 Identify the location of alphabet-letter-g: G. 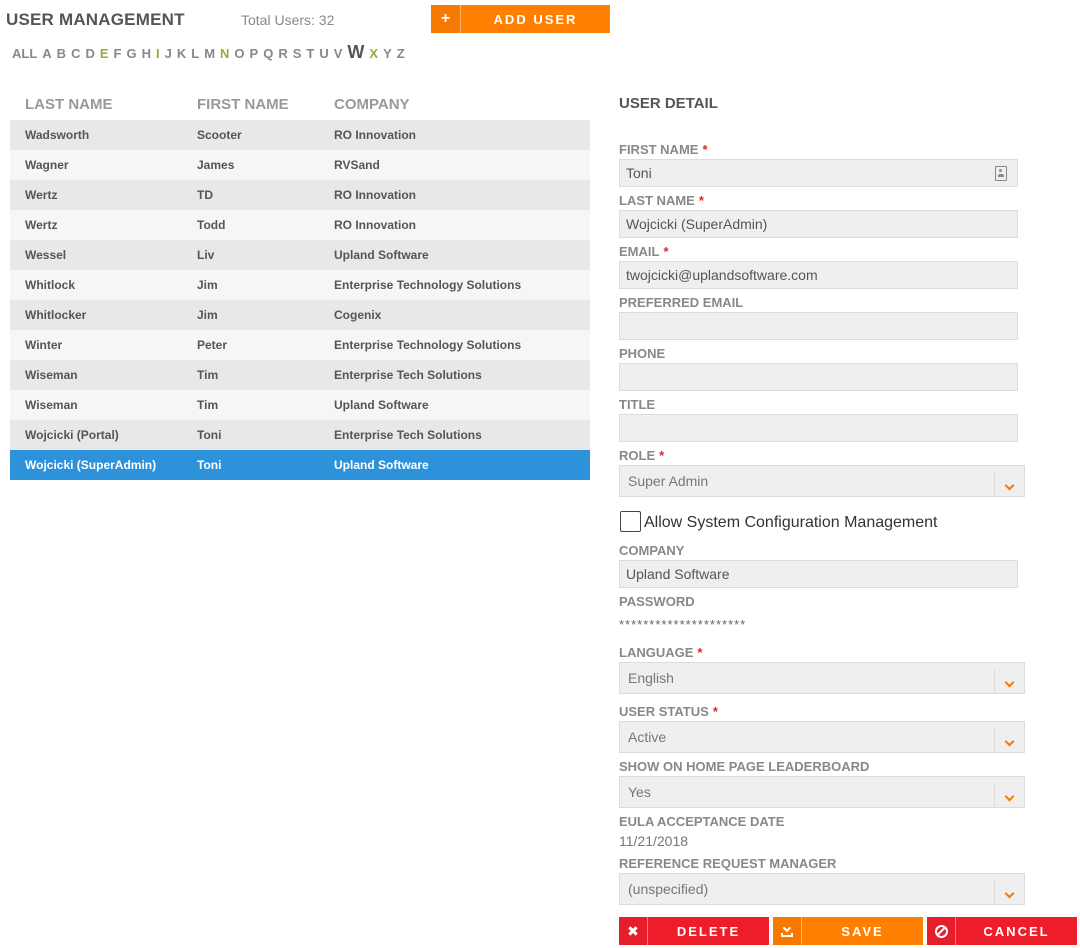
(131, 53).